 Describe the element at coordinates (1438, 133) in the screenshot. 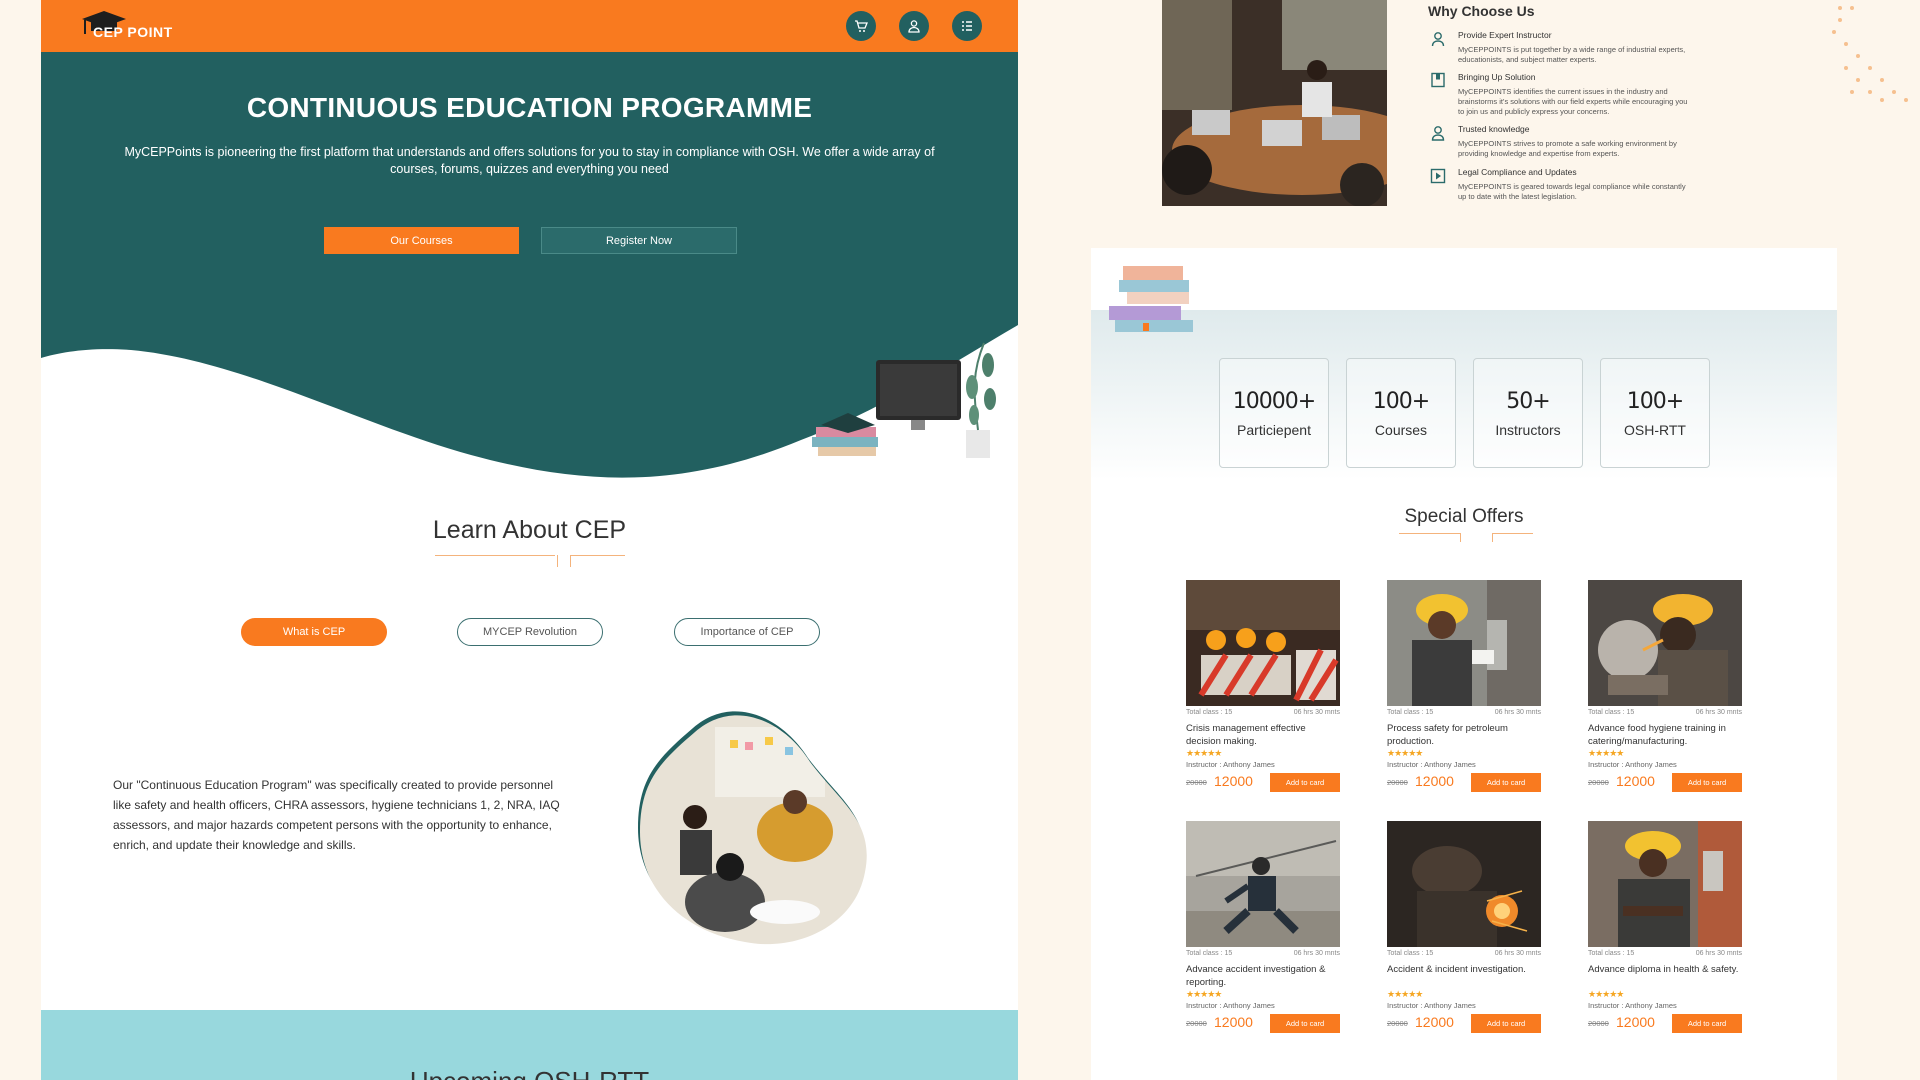

I see `knowledge-icon` at that location.